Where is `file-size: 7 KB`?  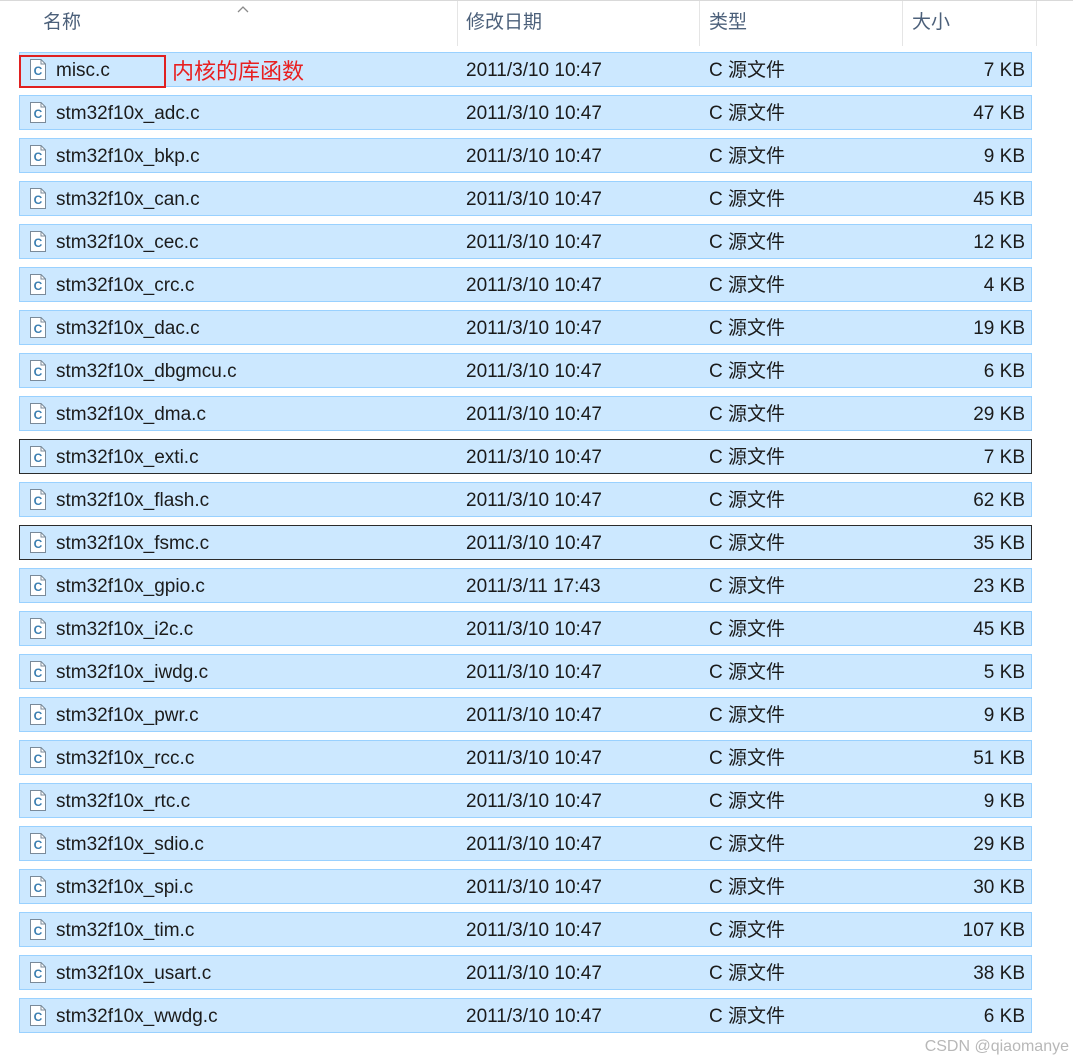
file-size: 7 KB is located at coordinates (1004, 70).